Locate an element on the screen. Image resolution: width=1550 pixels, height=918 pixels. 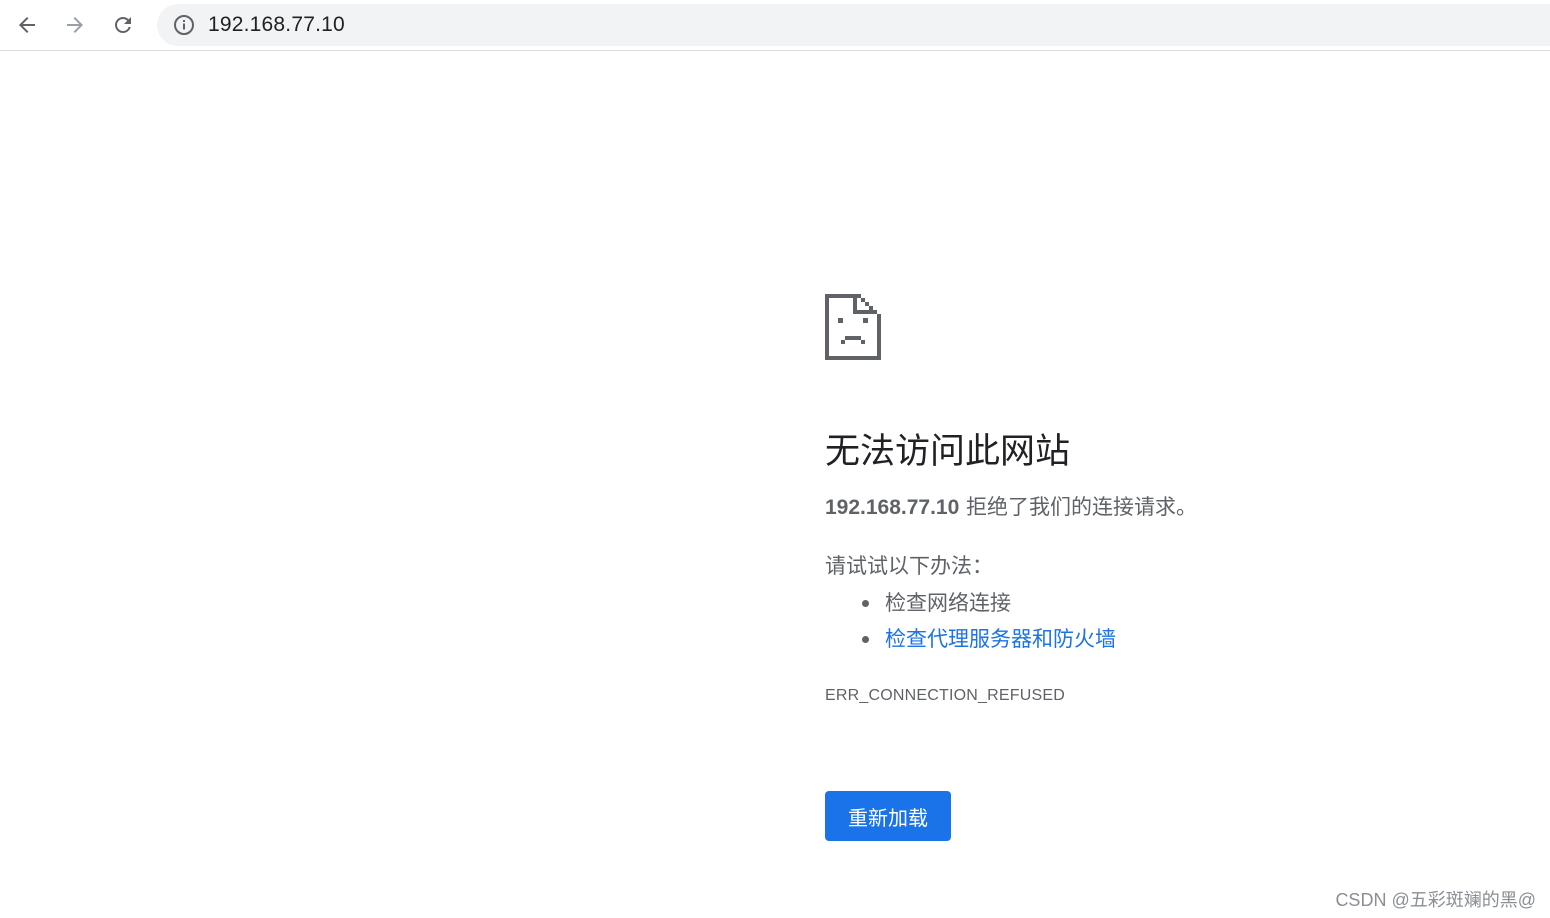
suggestion-label: 检查网络连接 is located at coordinates (948, 603).